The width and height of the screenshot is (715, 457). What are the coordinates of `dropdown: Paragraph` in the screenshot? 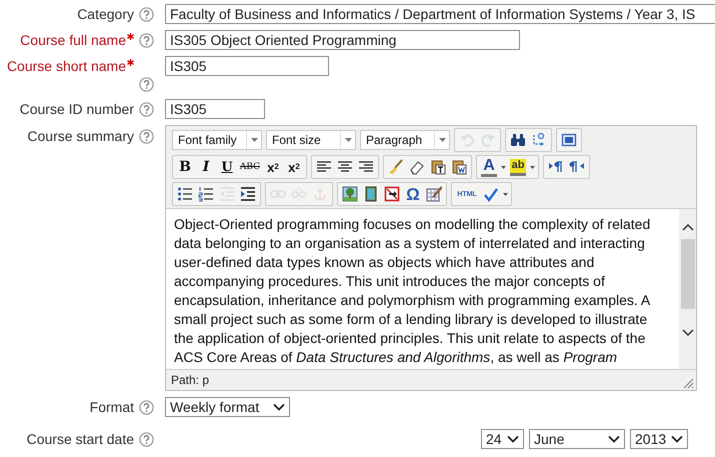 It's located at (405, 140).